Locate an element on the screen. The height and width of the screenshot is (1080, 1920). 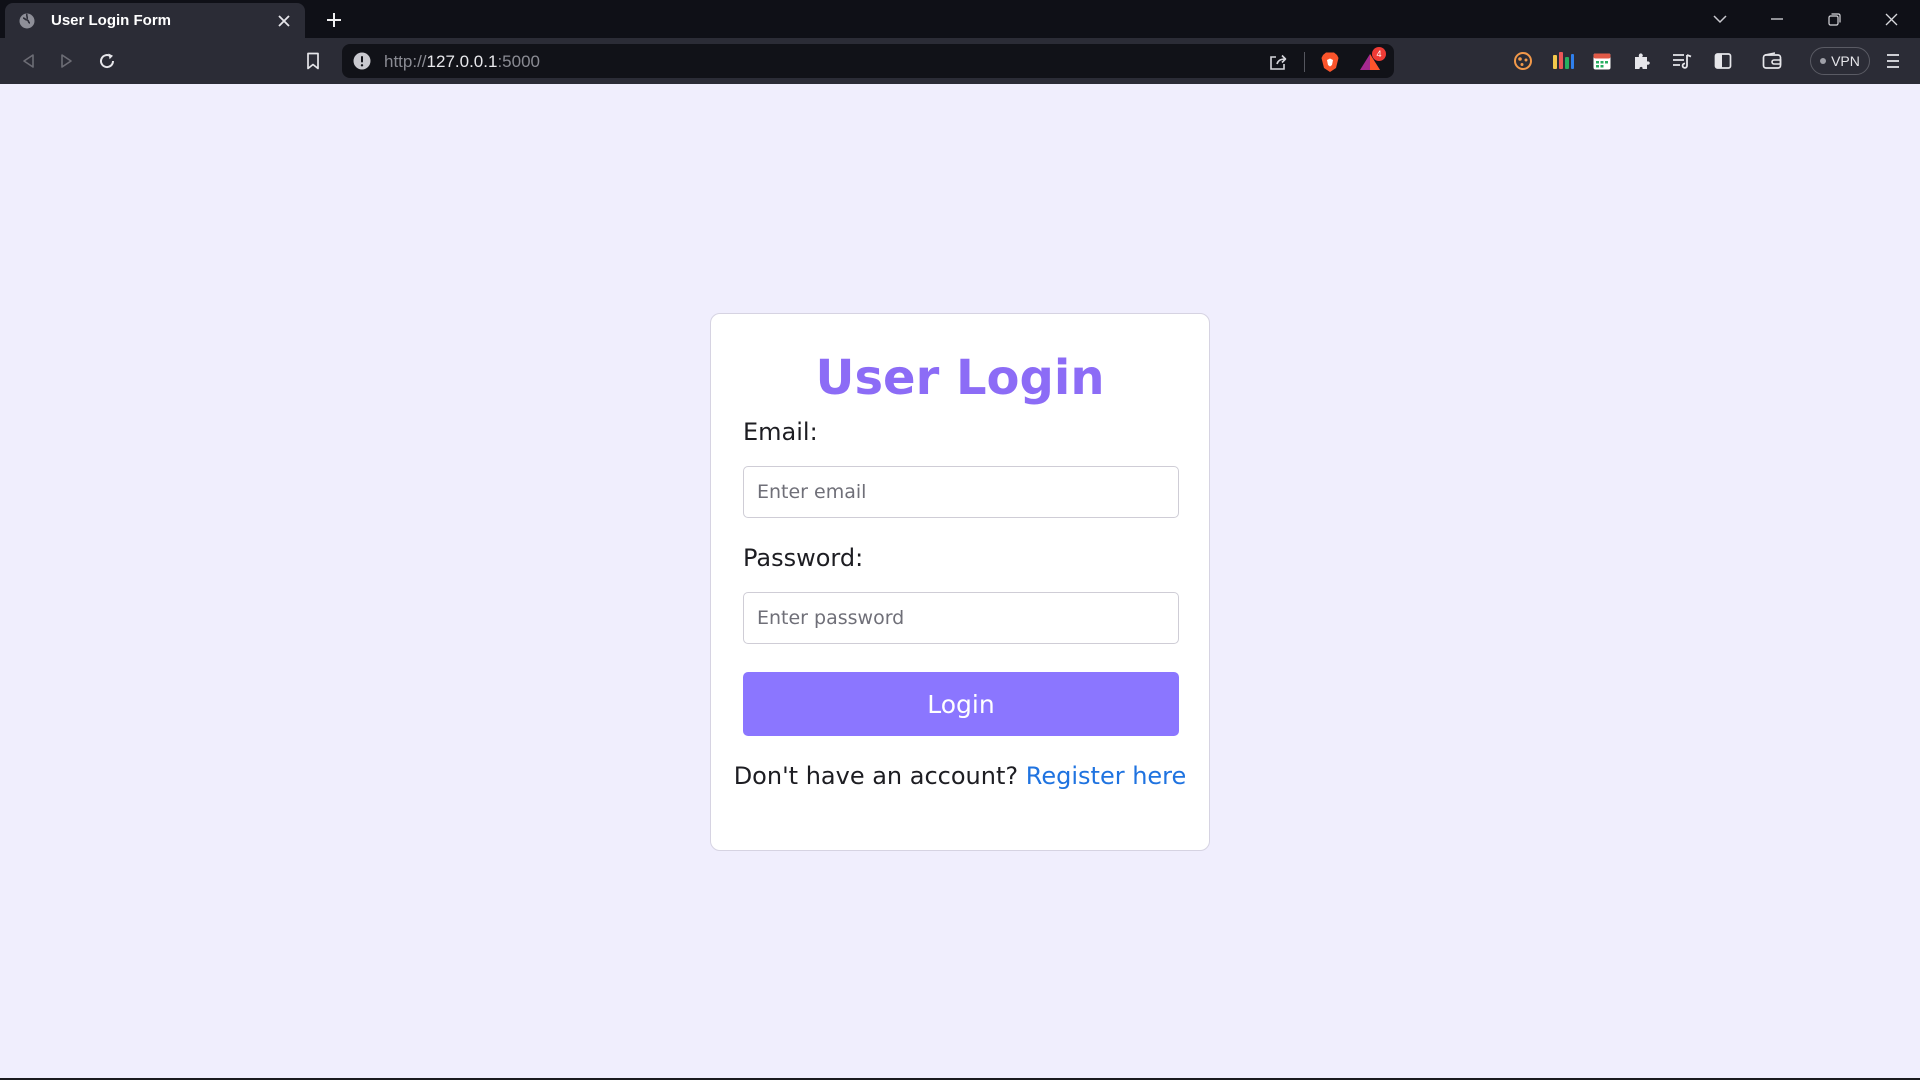
password-field is located at coordinates (961, 618).